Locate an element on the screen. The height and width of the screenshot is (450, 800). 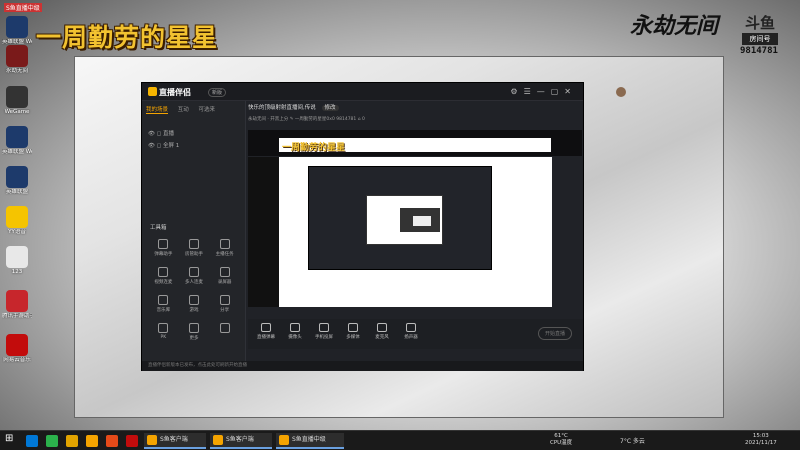
app-titlebar: 直播伴侣 新版 ⚙☰—▢✕ is located at coordinates (384, 92).